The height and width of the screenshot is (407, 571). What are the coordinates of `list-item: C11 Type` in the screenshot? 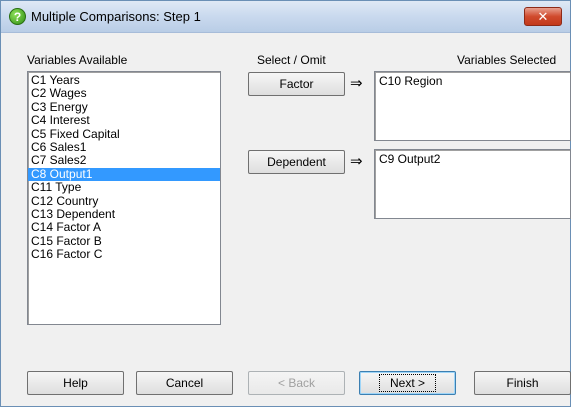 It's located at (124, 187).